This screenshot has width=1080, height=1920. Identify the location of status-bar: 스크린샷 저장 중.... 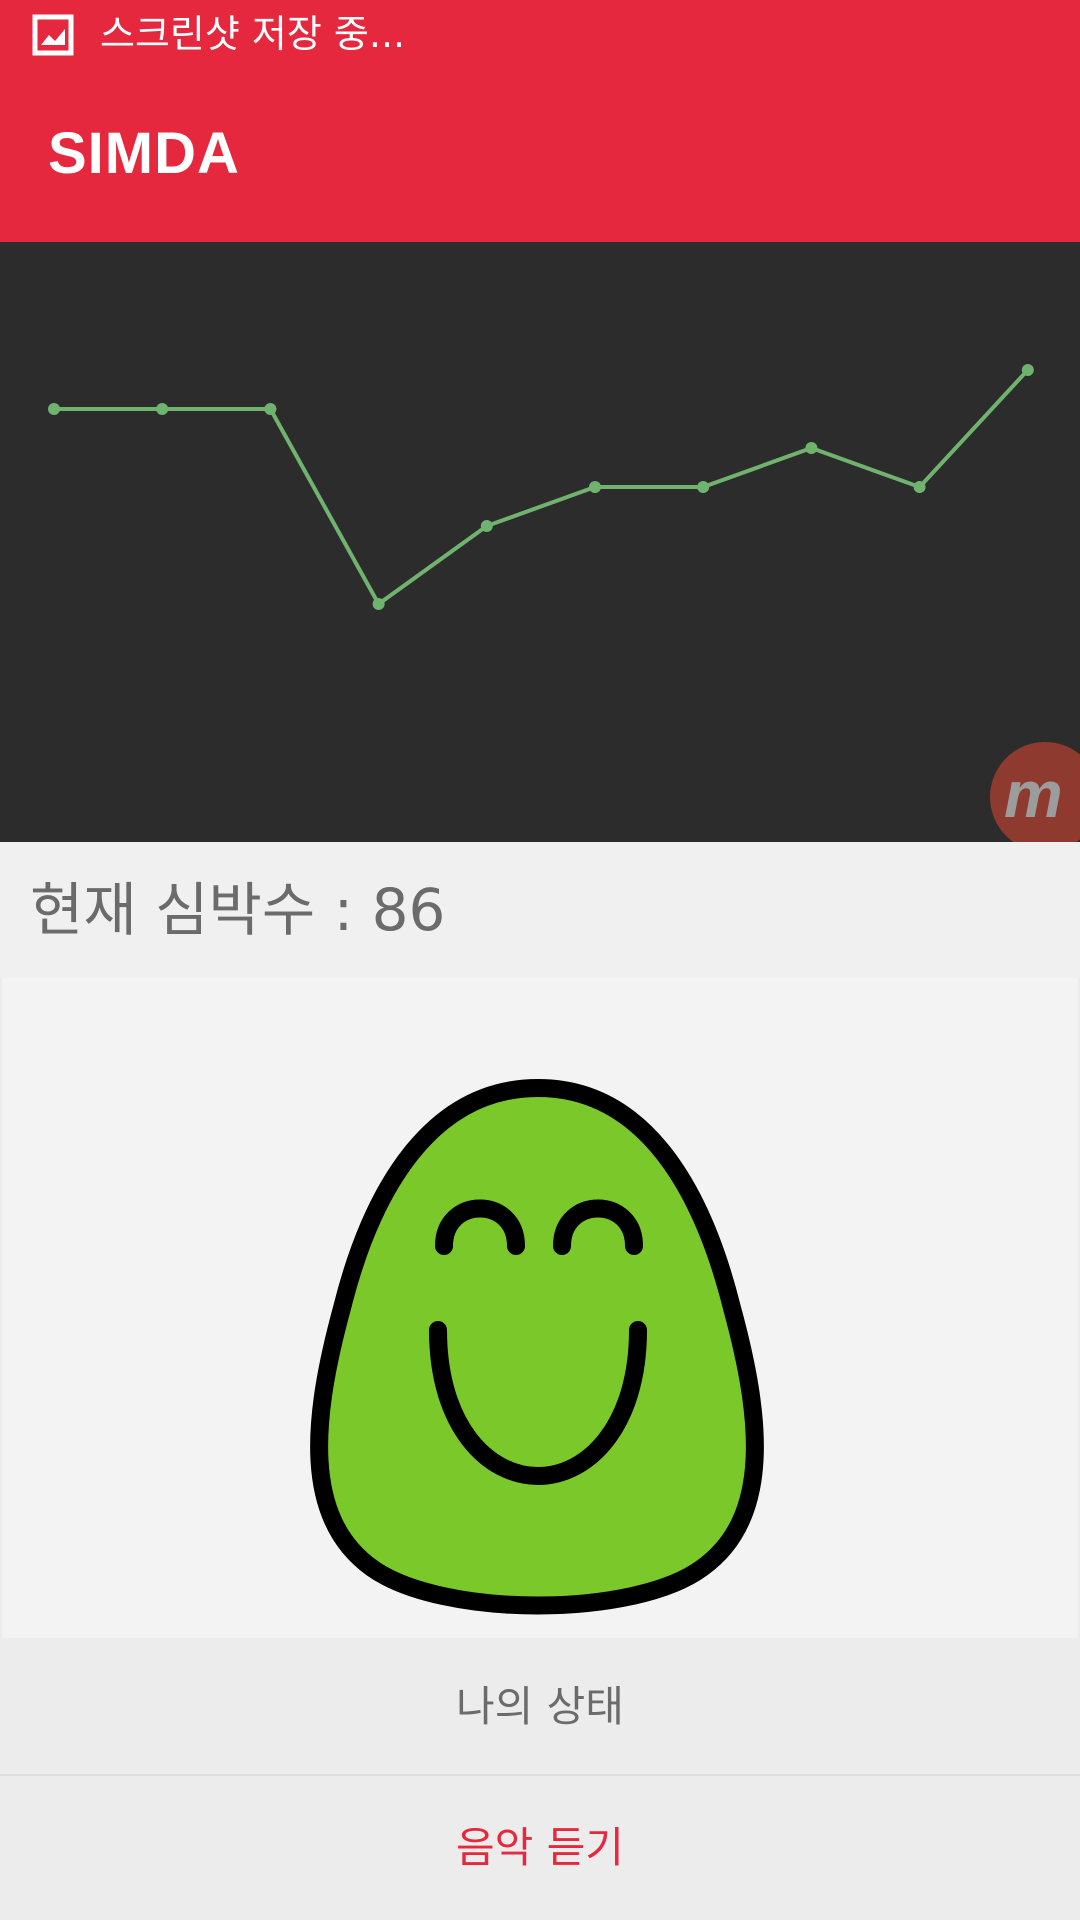
(540, 36).